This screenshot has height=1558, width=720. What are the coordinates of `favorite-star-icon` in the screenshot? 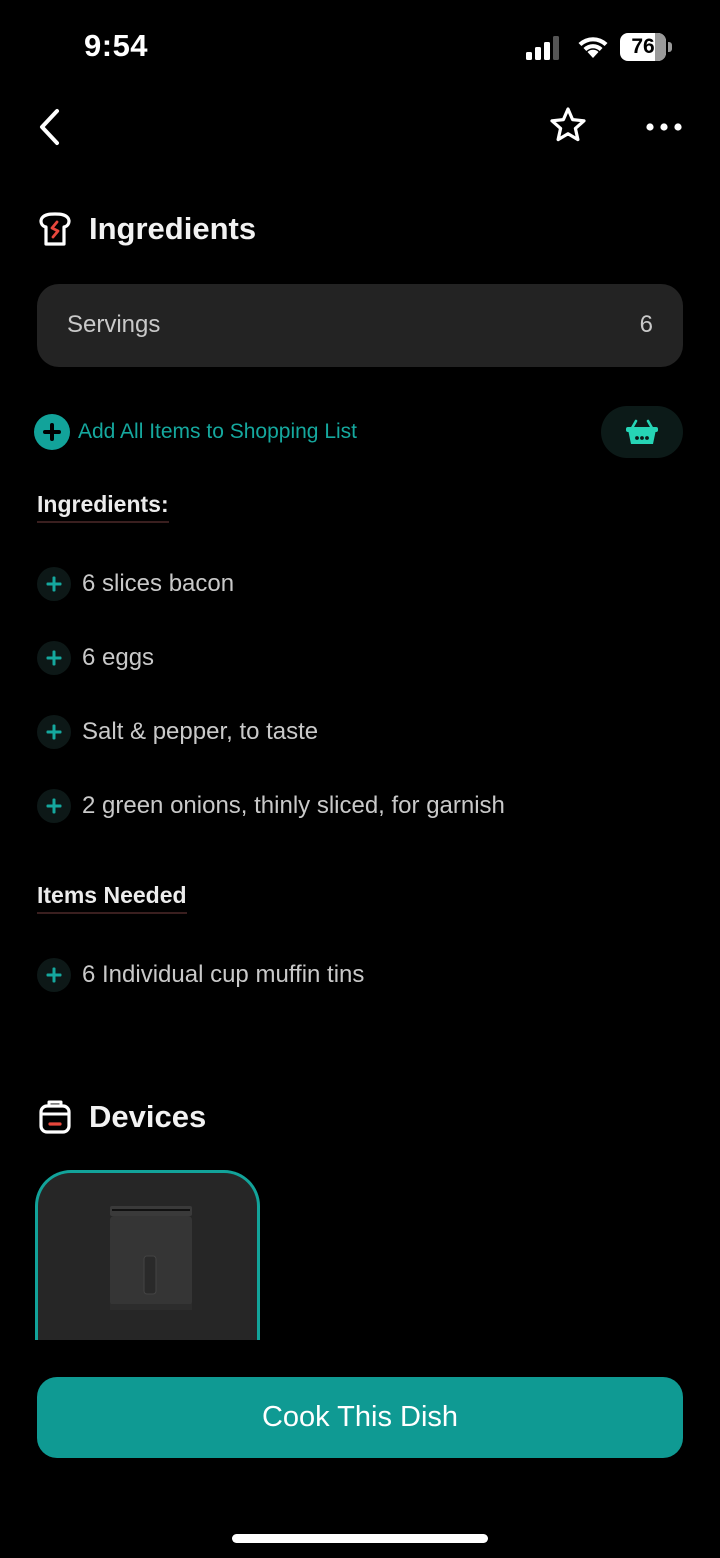 It's located at (568, 126).